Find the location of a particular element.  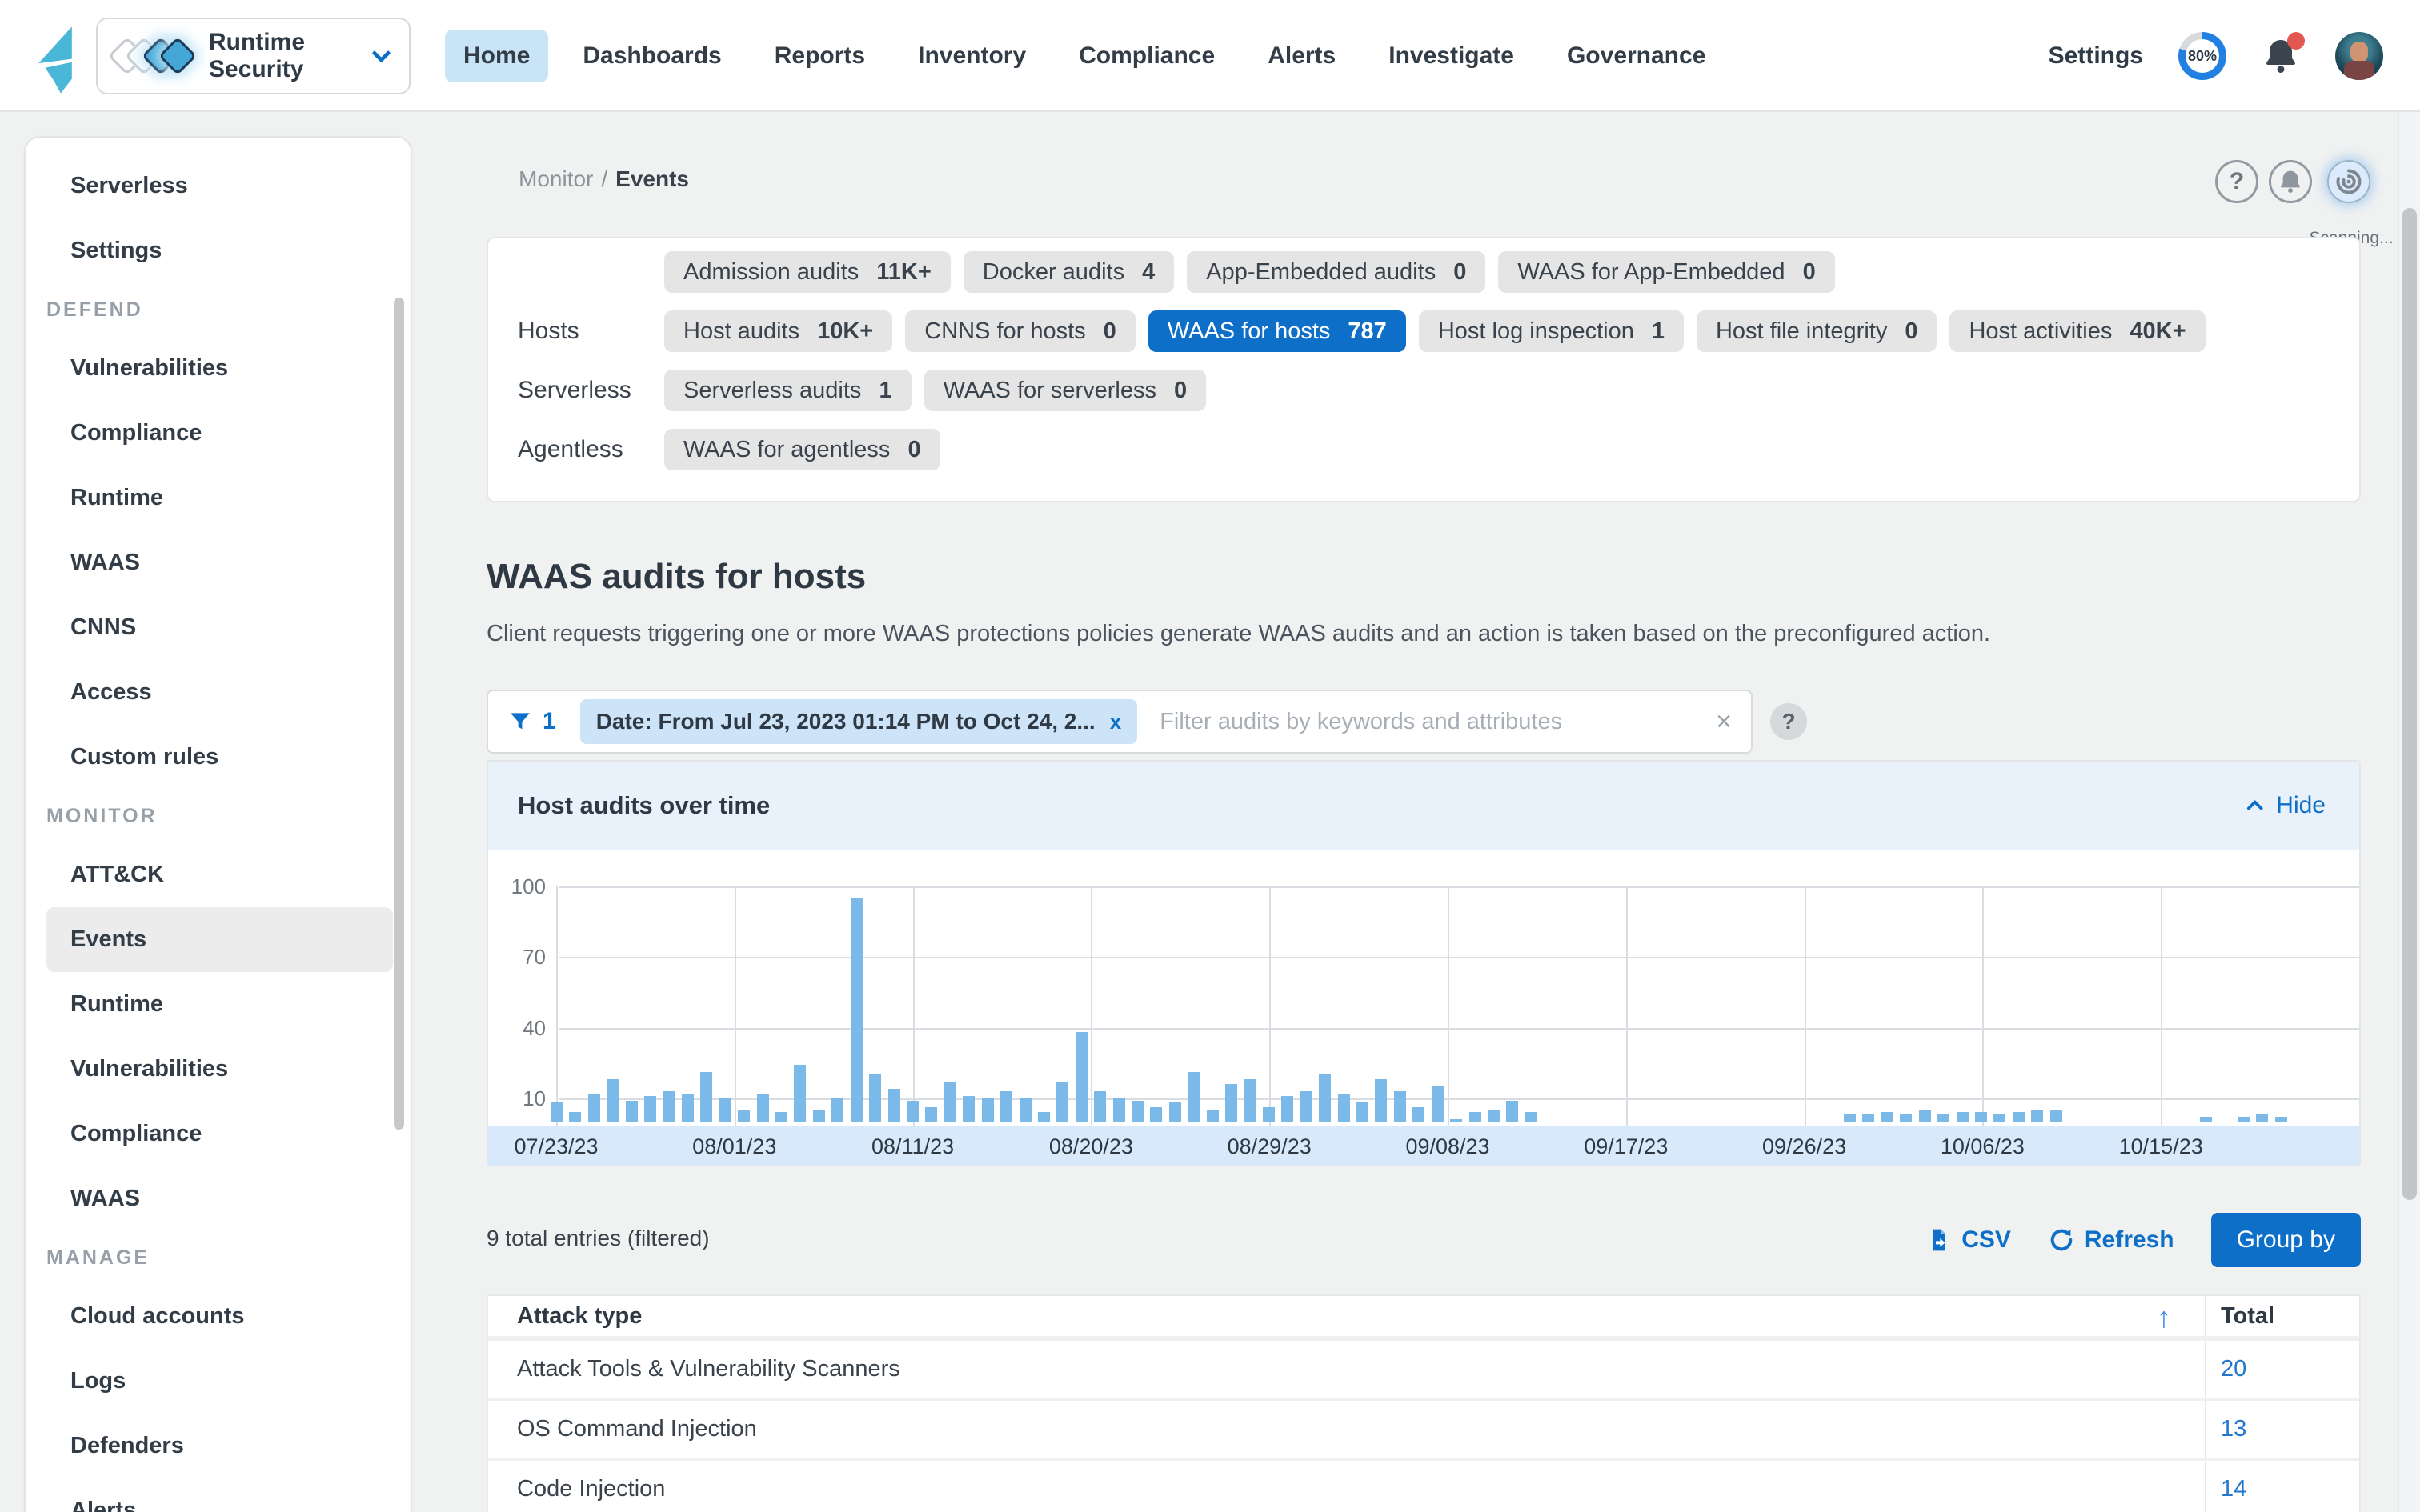

chip-serverless-audits: Serverless audits 1 is located at coordinates (788, 390).